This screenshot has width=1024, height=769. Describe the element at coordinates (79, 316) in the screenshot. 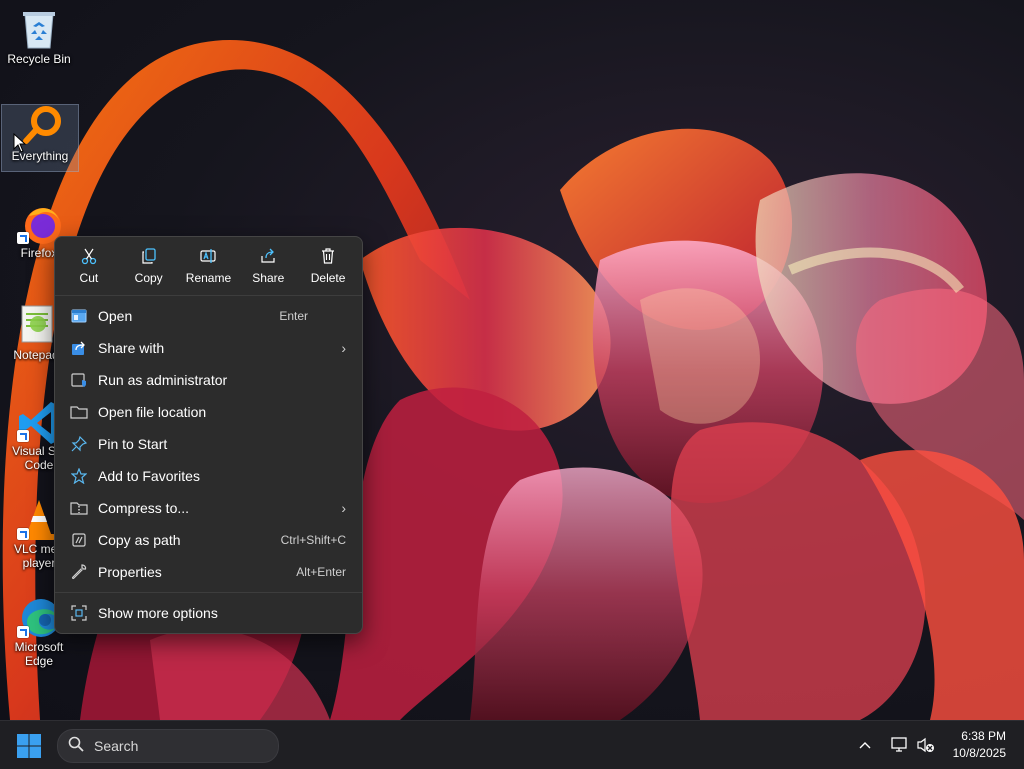

I see `open-icon` at that location.